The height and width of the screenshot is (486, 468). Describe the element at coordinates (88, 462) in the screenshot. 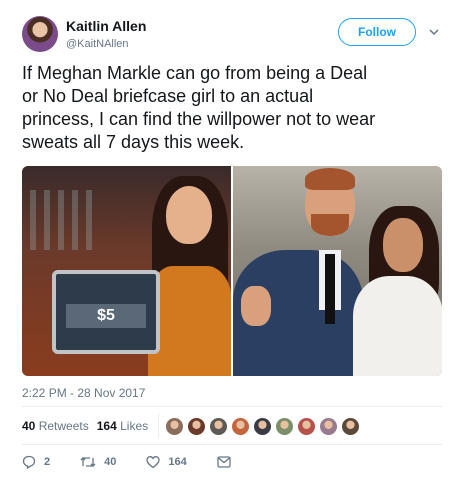

I see `retweet-icon` at that location.